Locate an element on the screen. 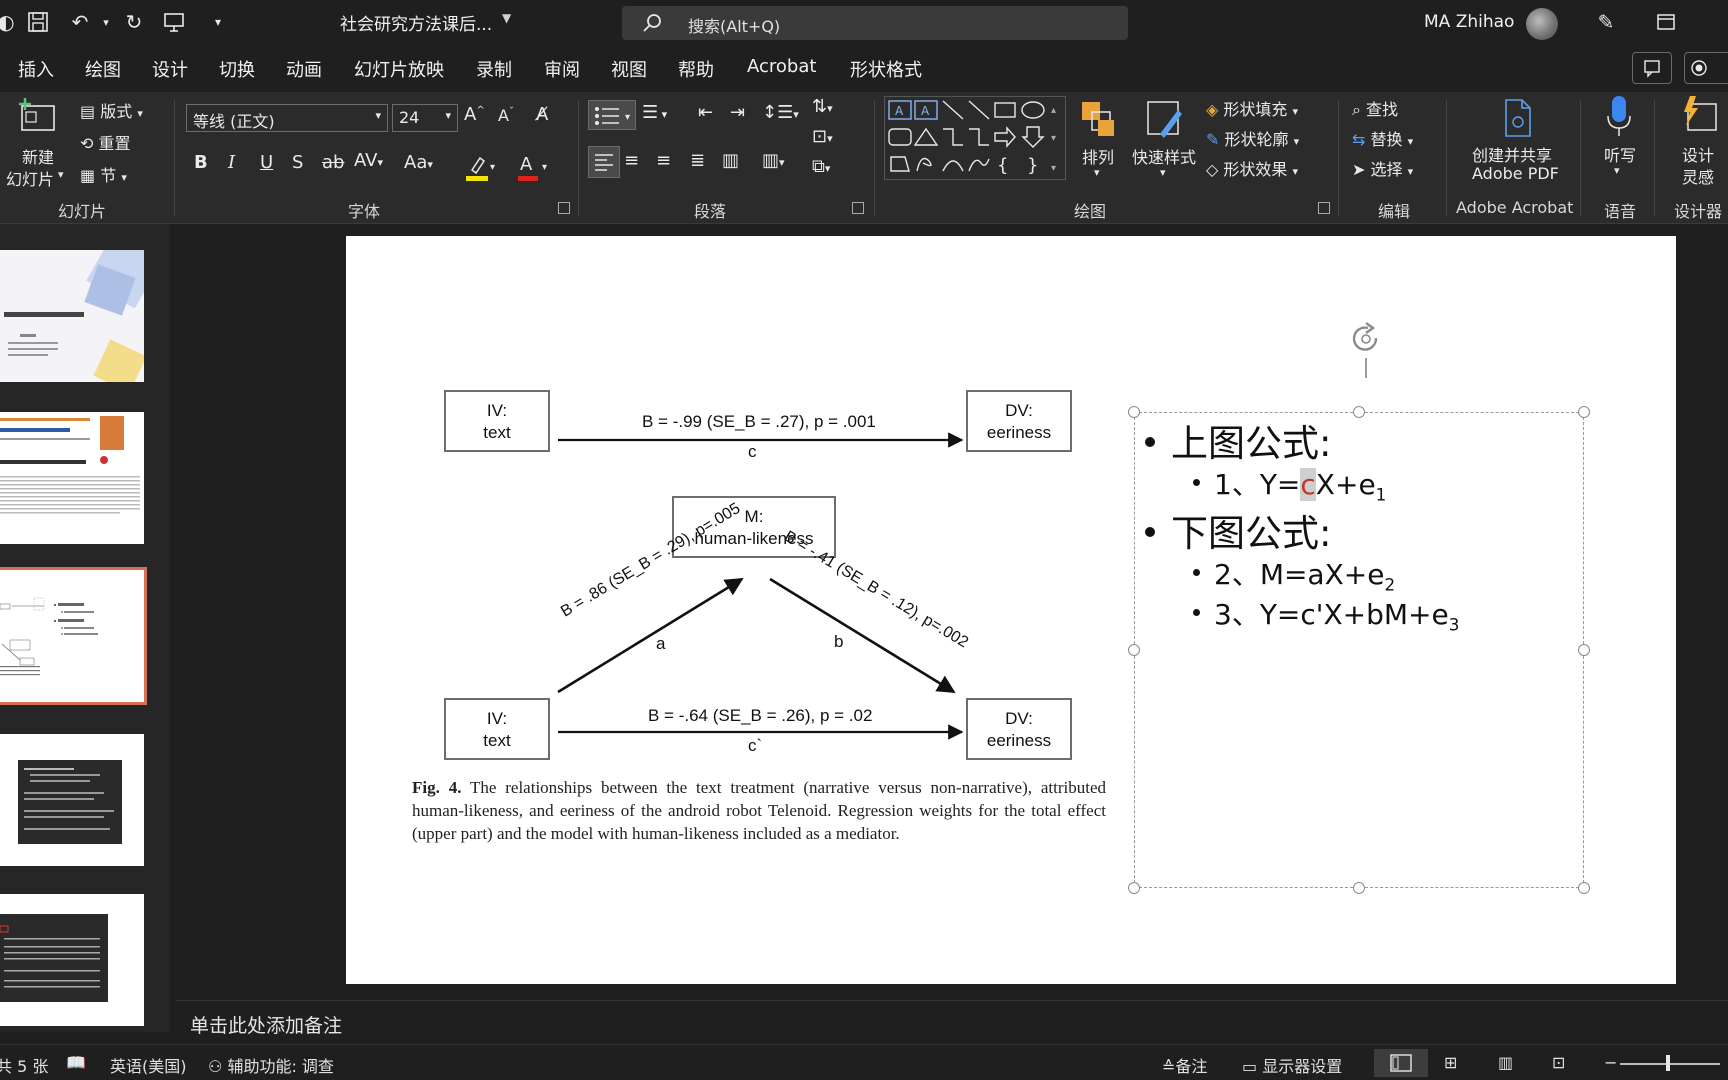 The width and height of the screenshot is (1728, 1080). normal-view-button is located at coordinates (1401, 1063).